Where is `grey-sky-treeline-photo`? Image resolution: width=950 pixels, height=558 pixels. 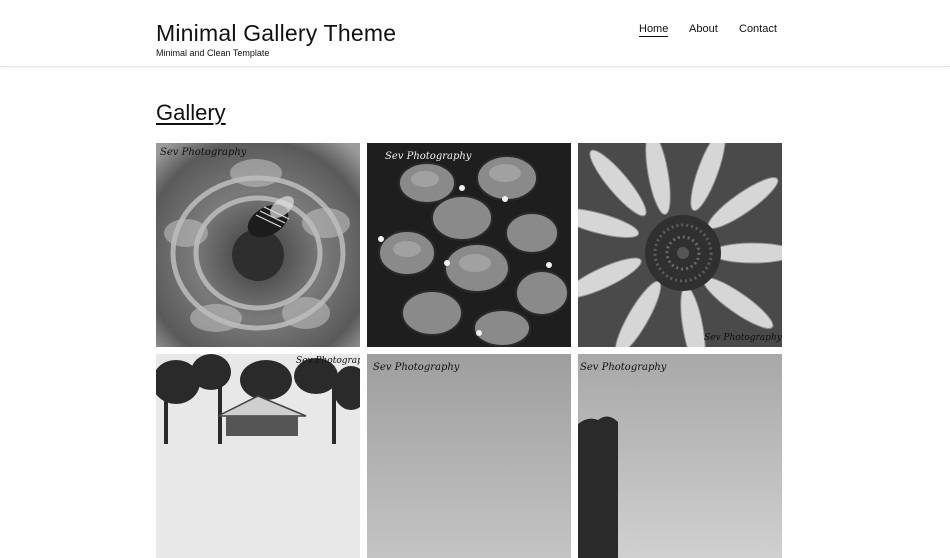 grey-sky-treeline-photo is located at coordinates (680, 456).